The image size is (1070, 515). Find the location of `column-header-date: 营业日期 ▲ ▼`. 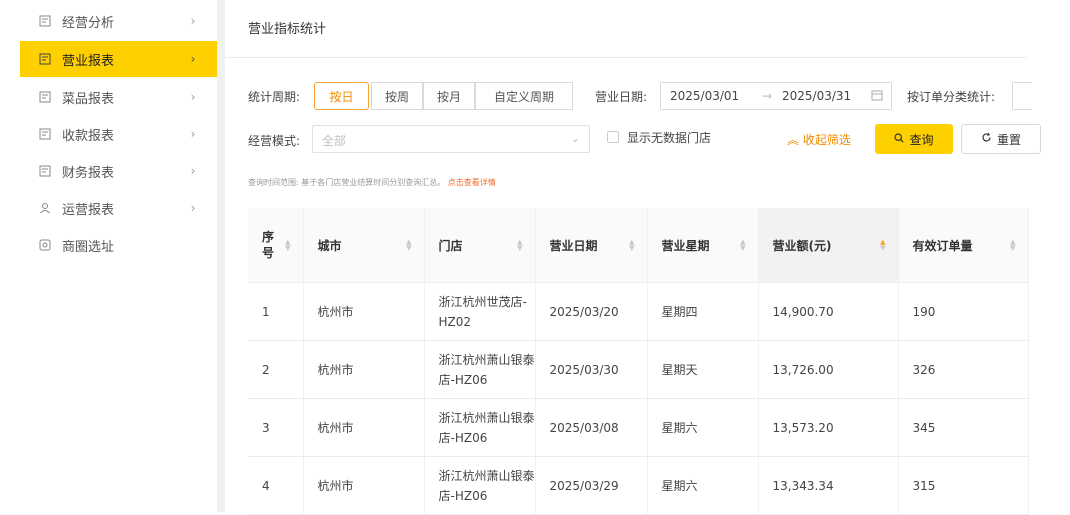

column-header-date: 营业日期 ▲ ▼ is located at coordinates (591, 245).